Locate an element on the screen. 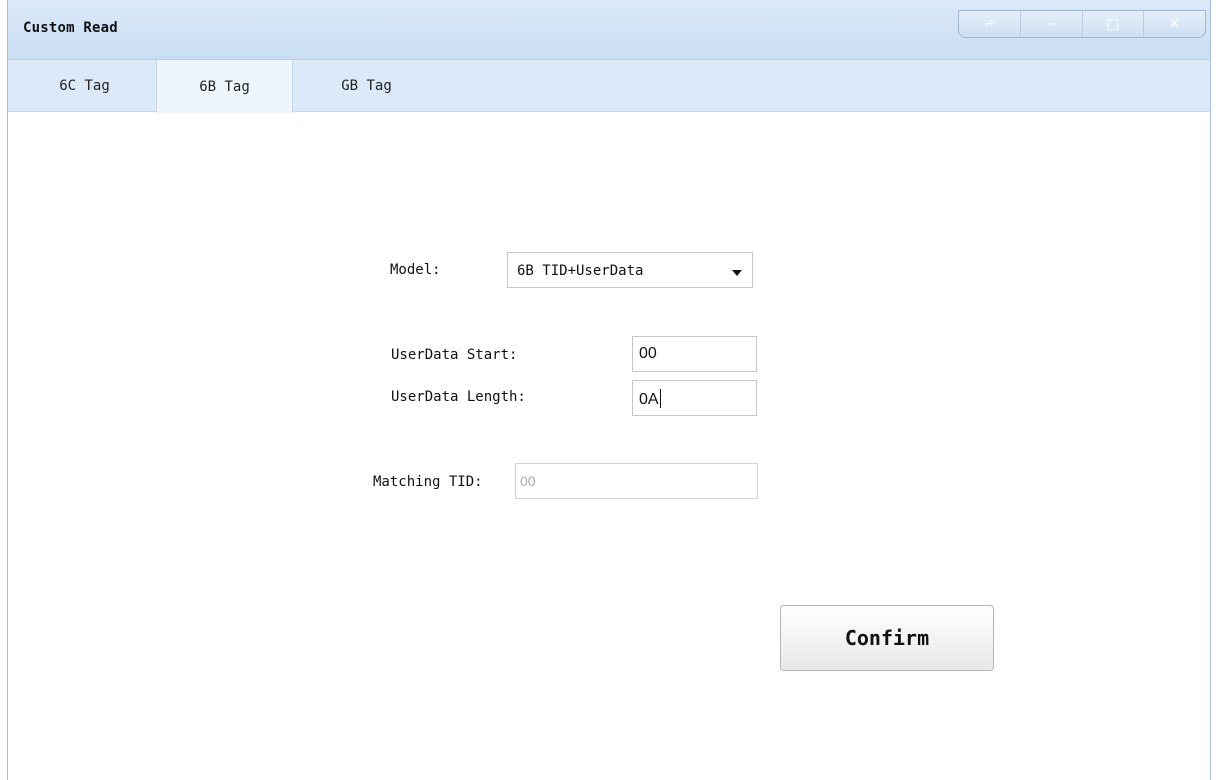  tab-bar: 6C Tag 6B Tag GB Tag is located at coordinates (609, 86).